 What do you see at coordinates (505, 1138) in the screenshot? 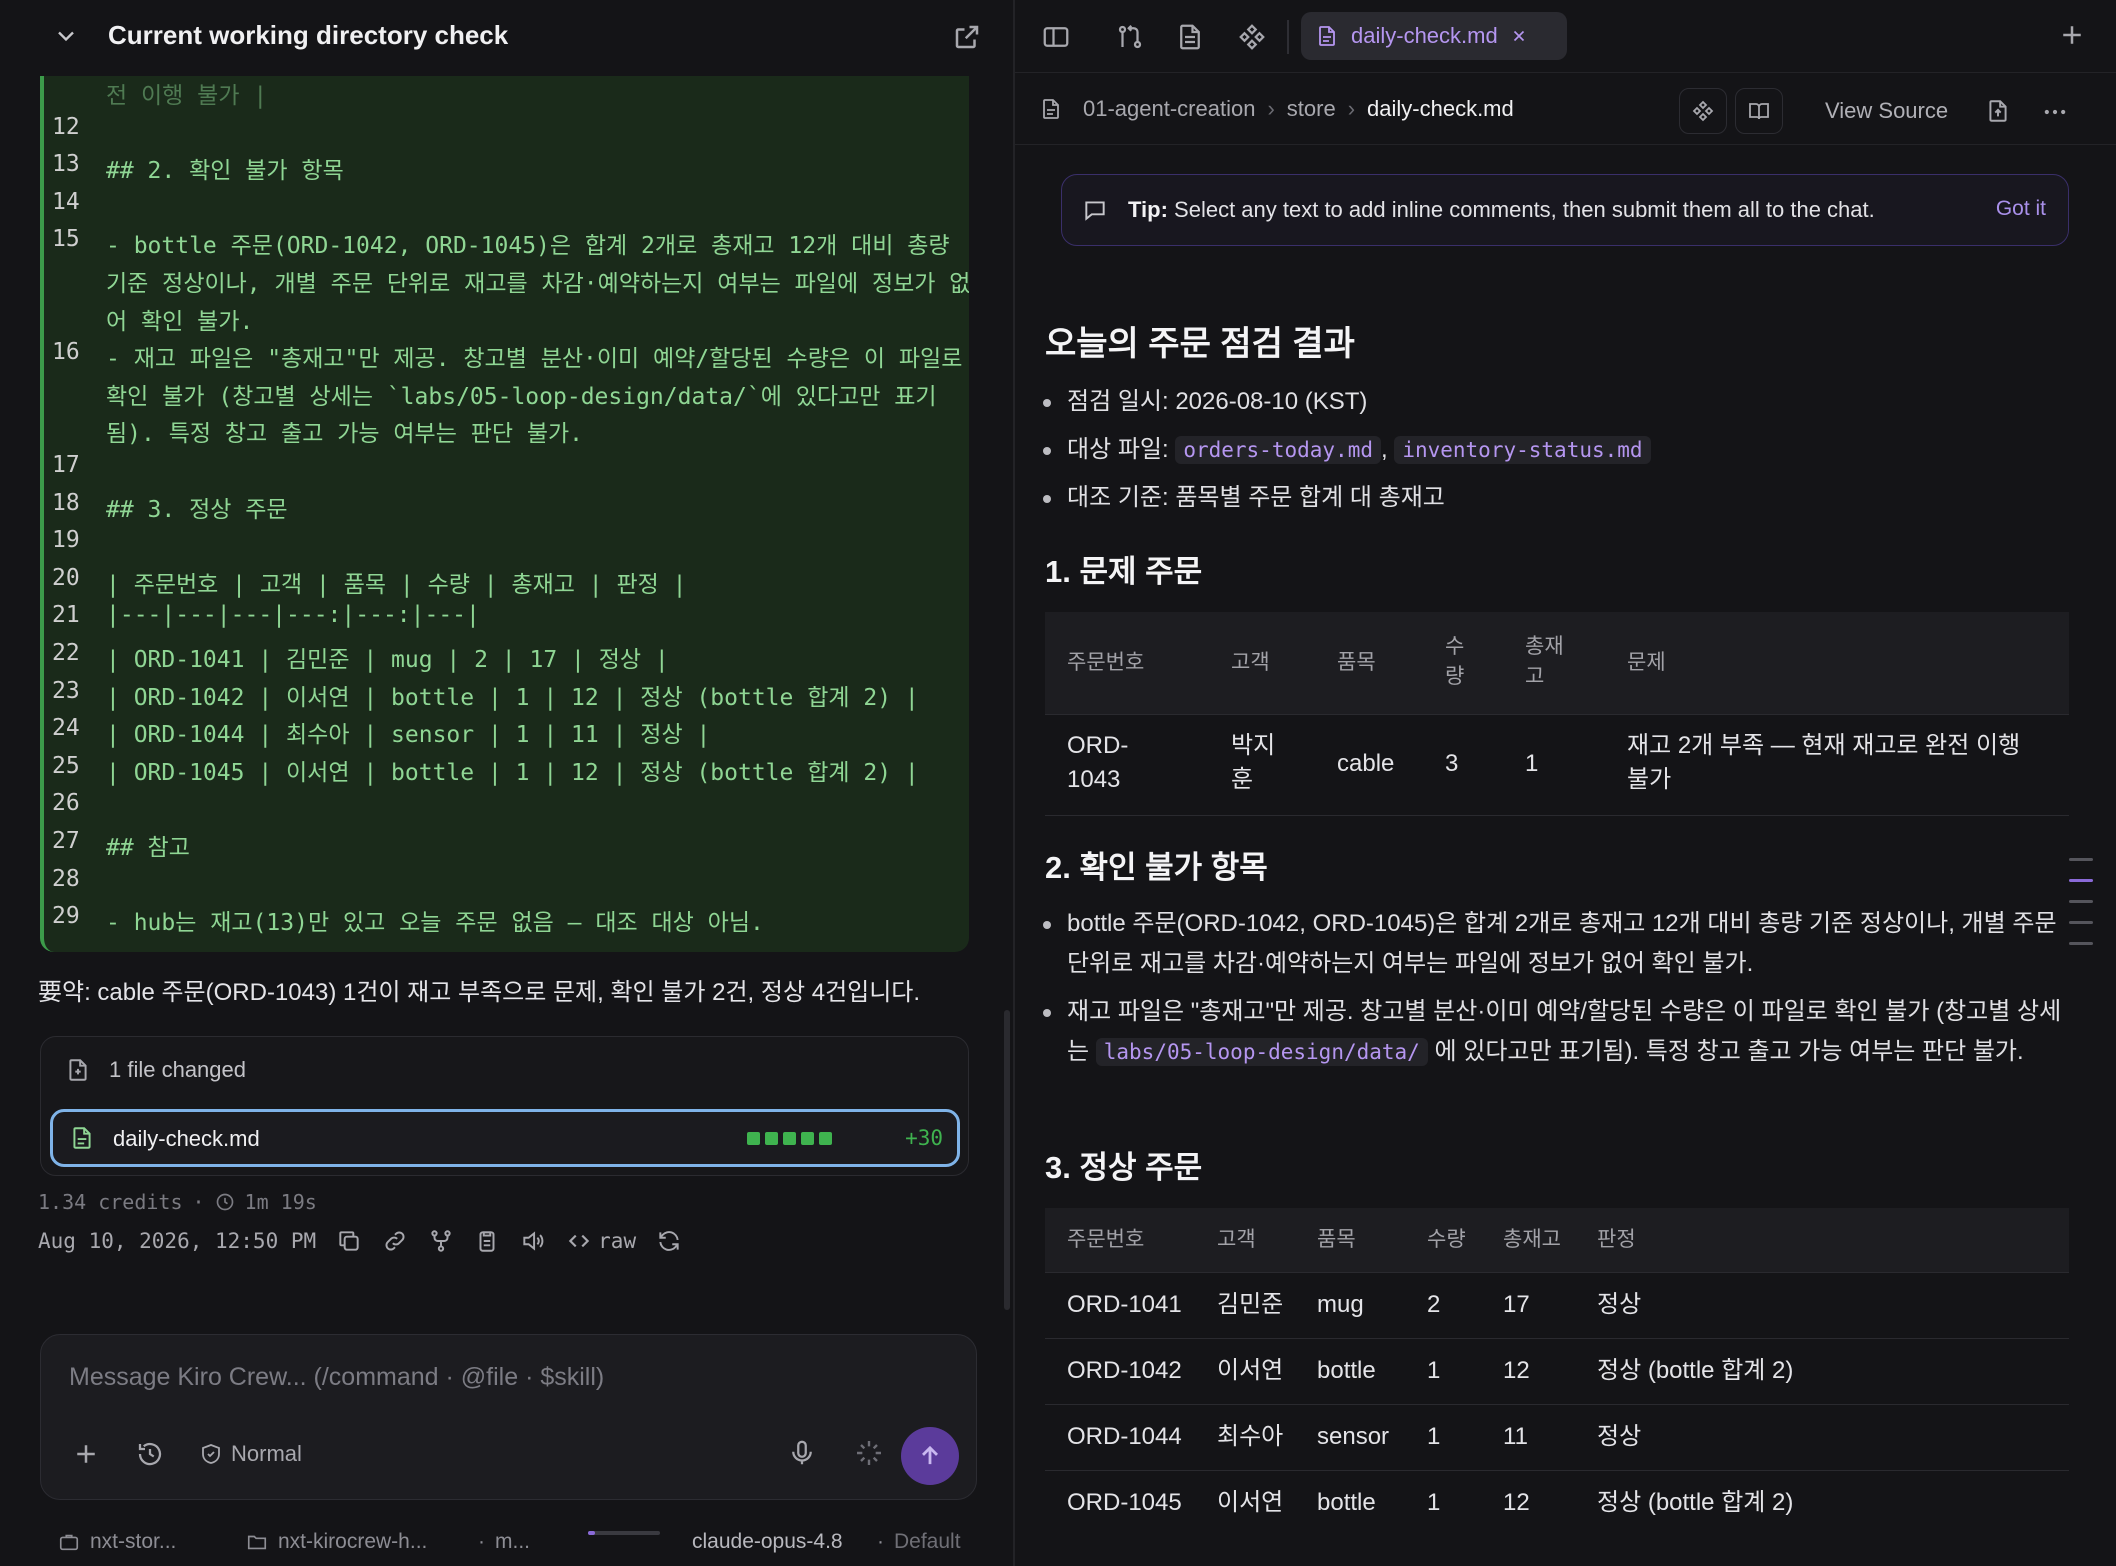
I see `changed-file-row: daily-check.md +30` at bounding box center [505, 1138].